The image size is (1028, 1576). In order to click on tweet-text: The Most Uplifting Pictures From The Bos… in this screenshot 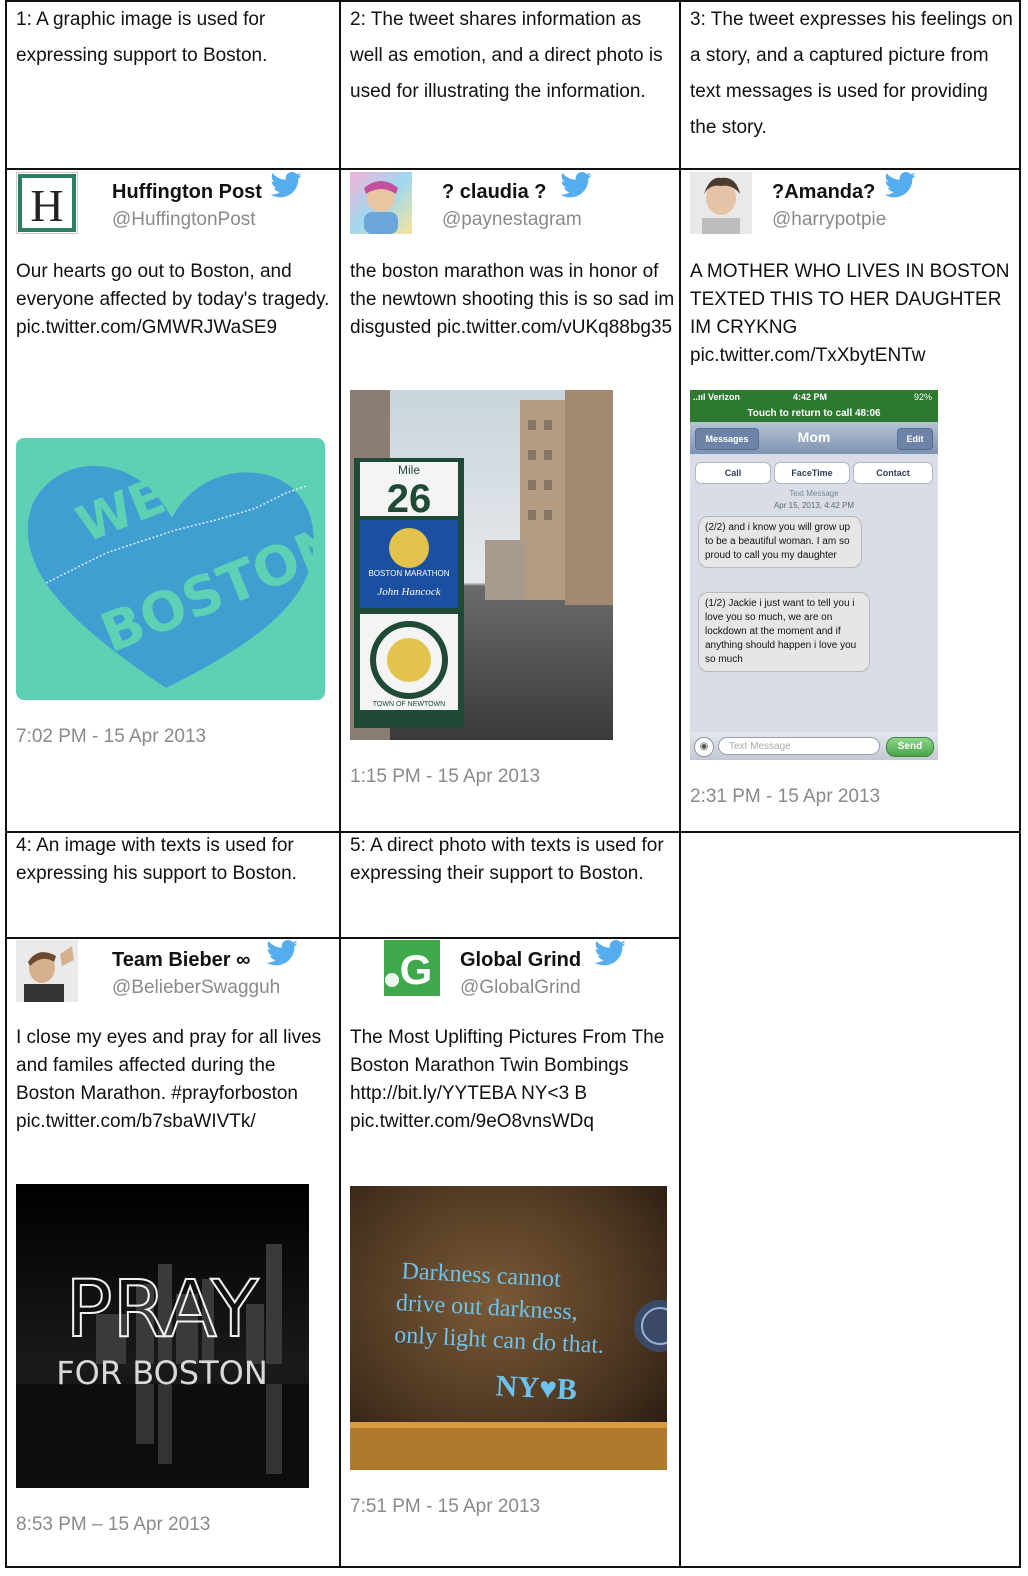, I will do `click(507, 1079)`.